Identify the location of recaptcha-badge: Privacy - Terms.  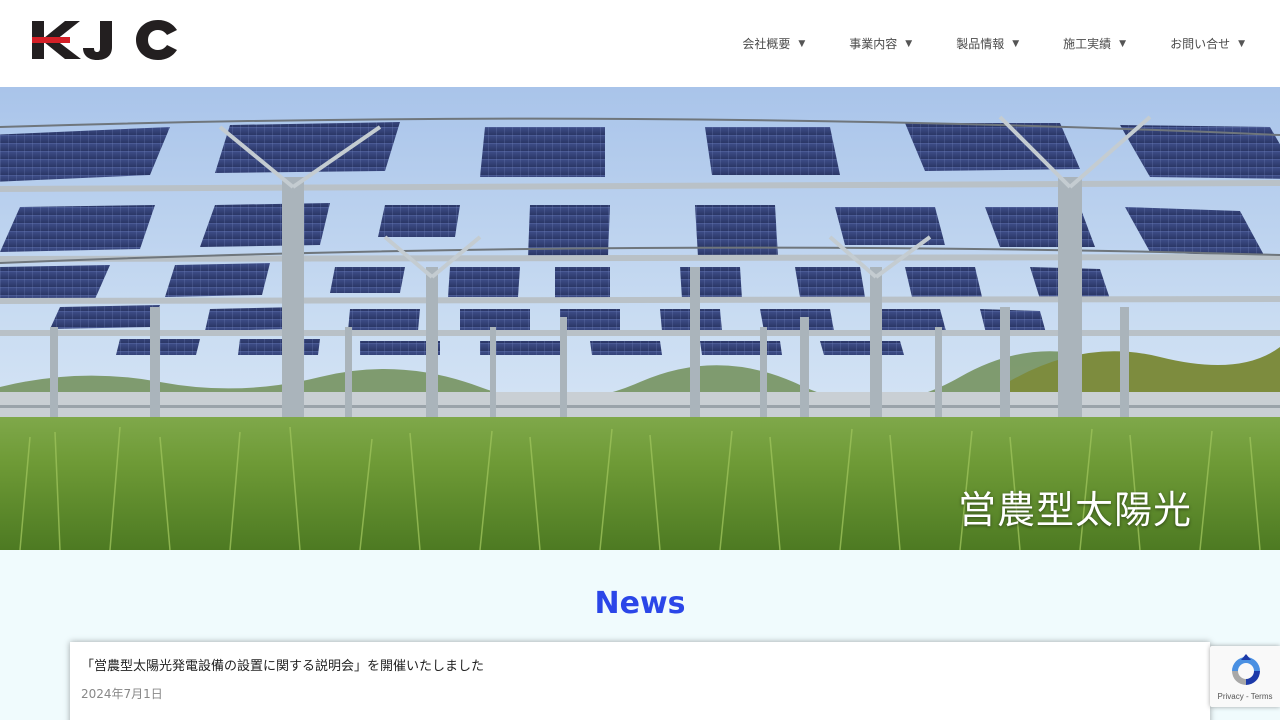
(1245, 676).